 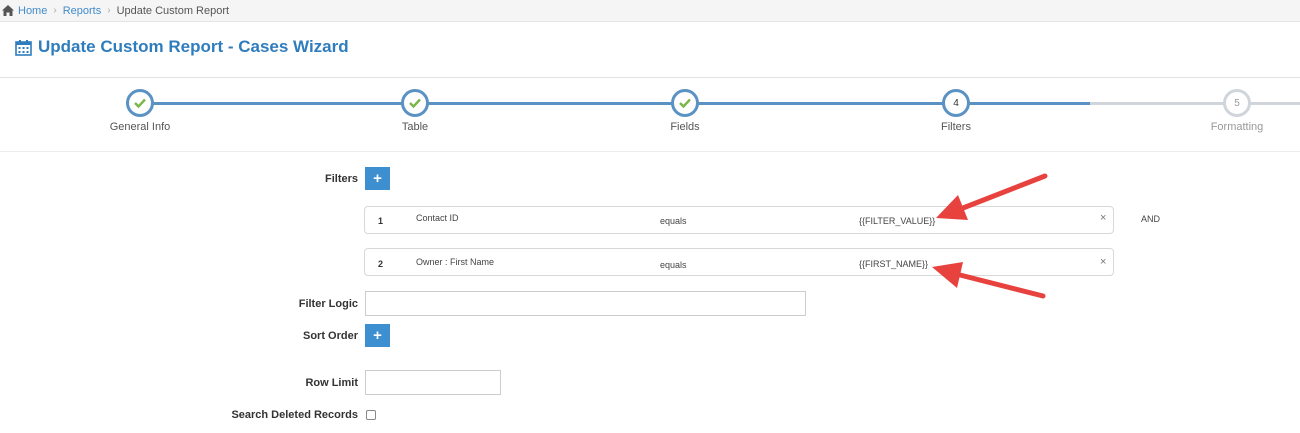 I want to click on wizard-step-general-info: General Info, so click(x=140, y=109).